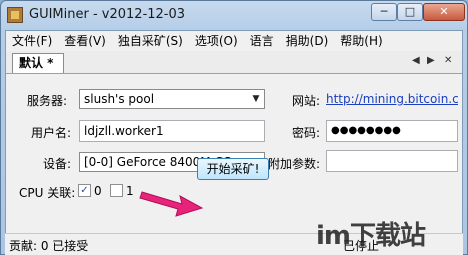 The image size is (468, 255). Describe the element at coordinates (294, 164) in the screenshot. I see `extra-args-label: 附加参数:` at that location.